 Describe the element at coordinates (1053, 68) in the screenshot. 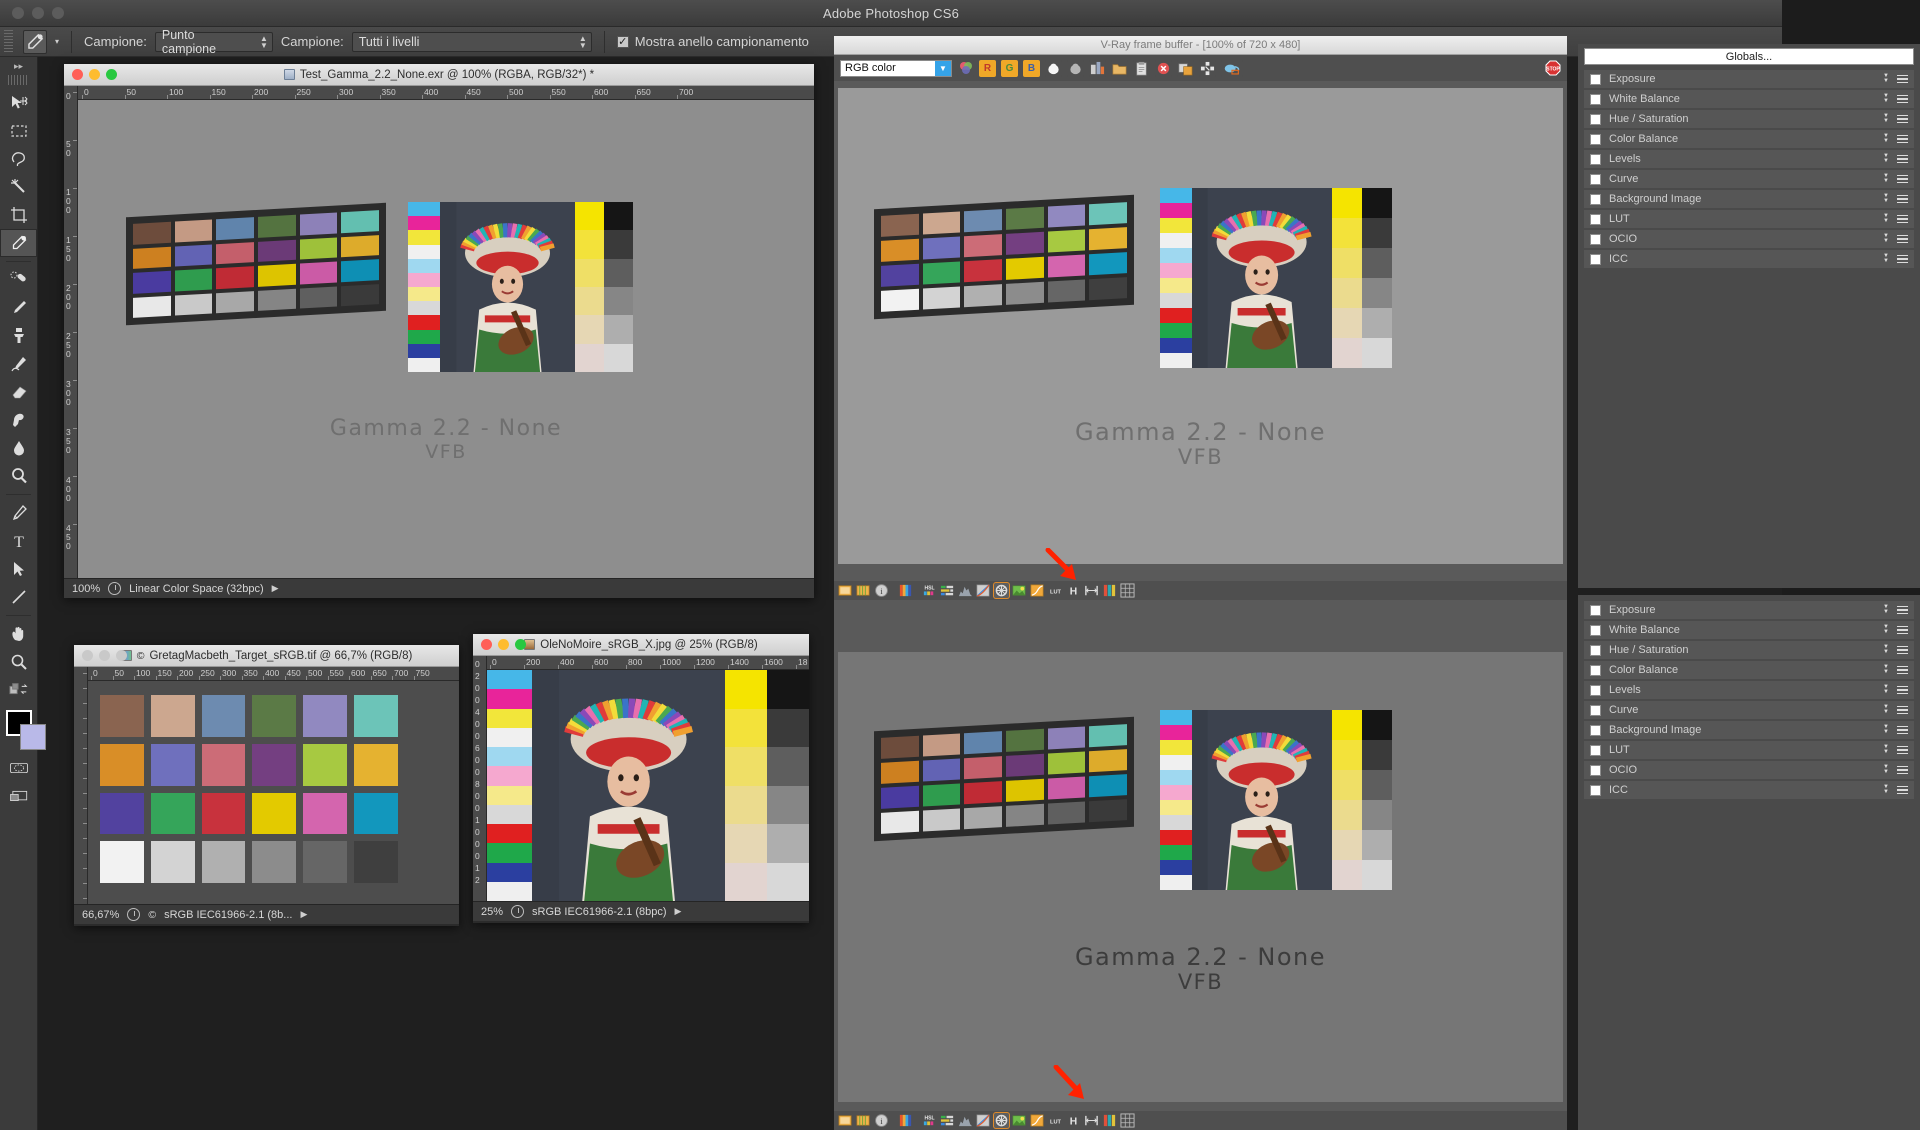

I see `alpha-white-icon` at that location.